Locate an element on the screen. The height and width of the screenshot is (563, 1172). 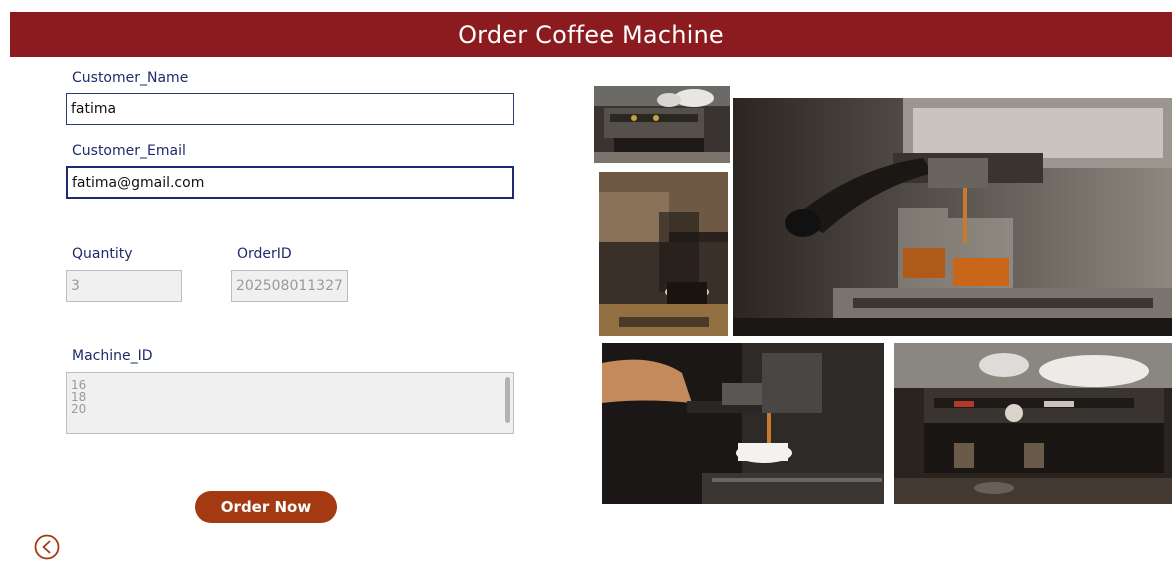
back-button is located at coordinates (47, 547).